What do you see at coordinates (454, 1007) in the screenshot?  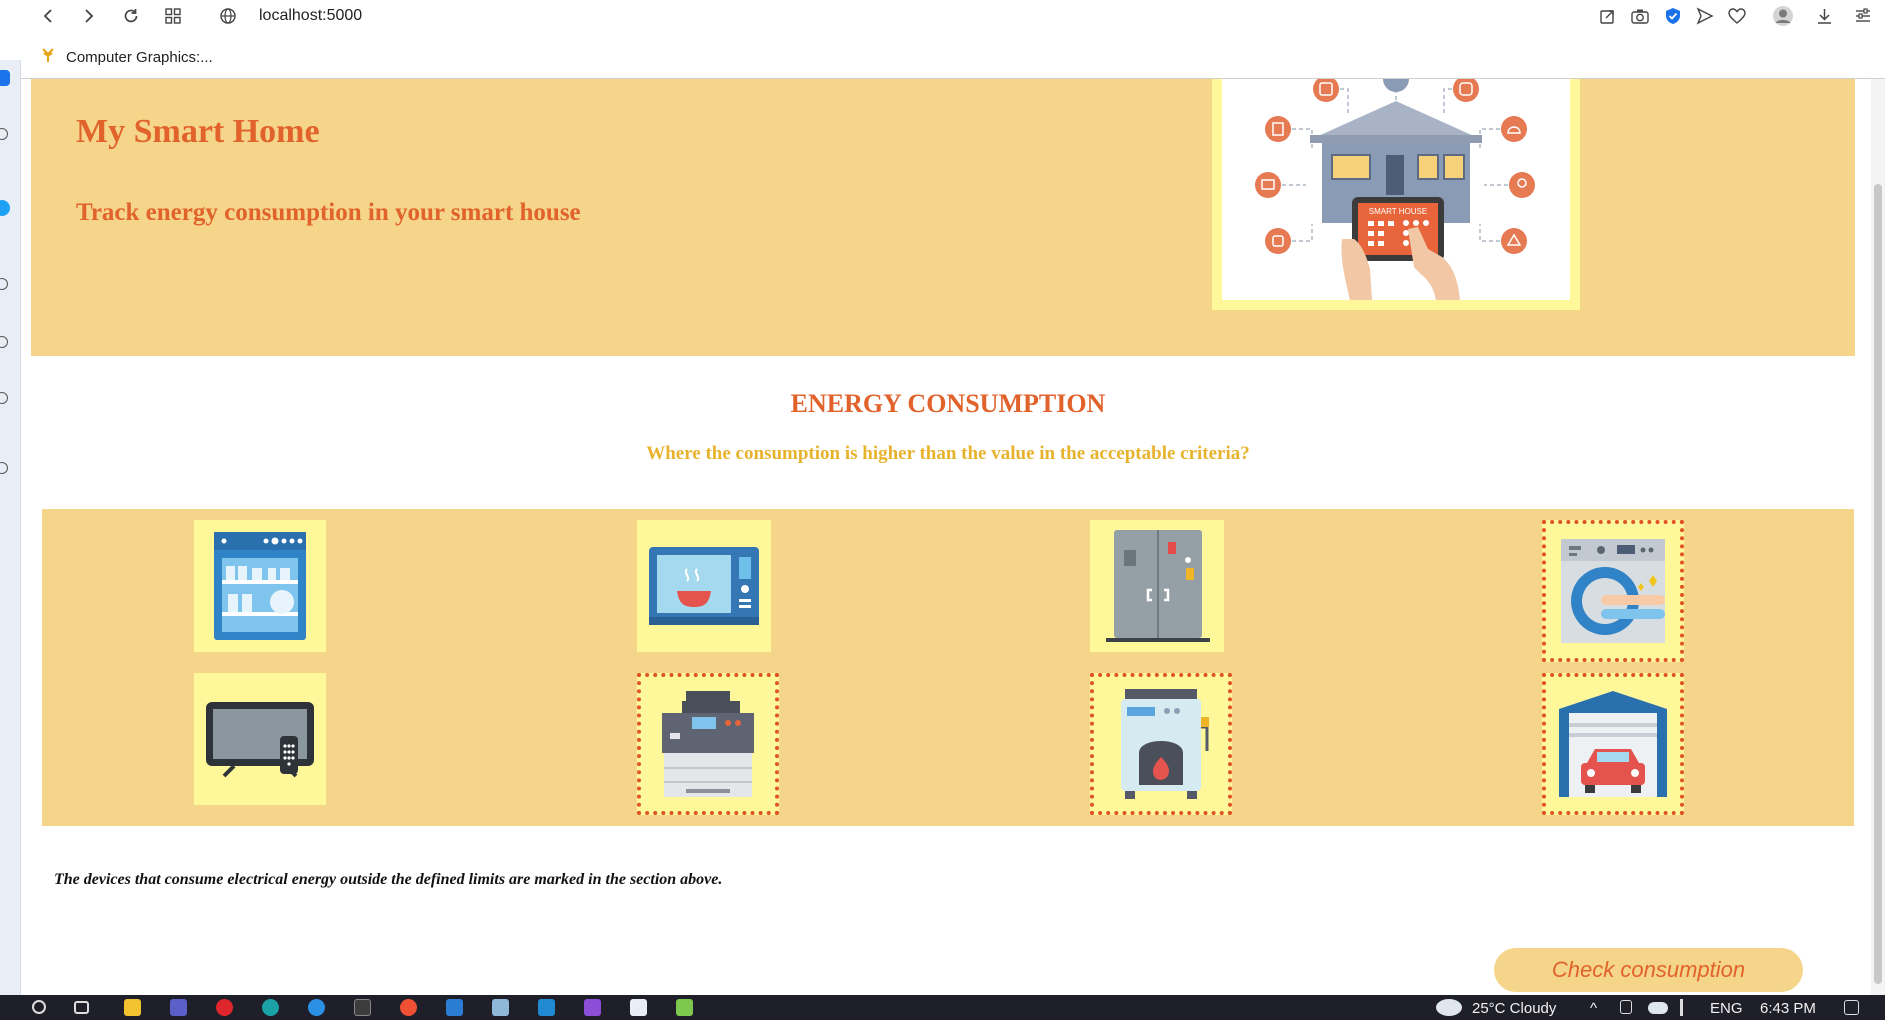 I see `photos-icon` at bounding box center [454, 1007].